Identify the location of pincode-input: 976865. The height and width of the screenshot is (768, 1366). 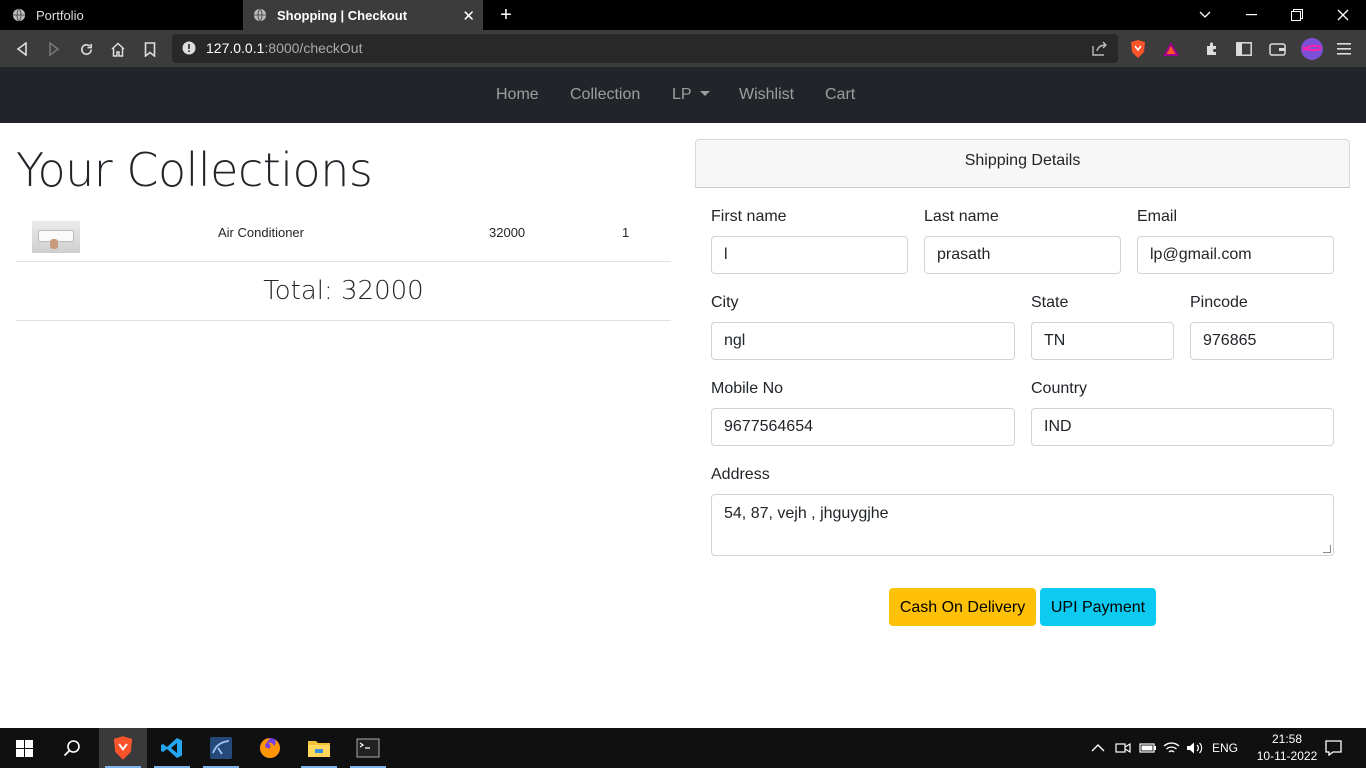
(1262, 341).